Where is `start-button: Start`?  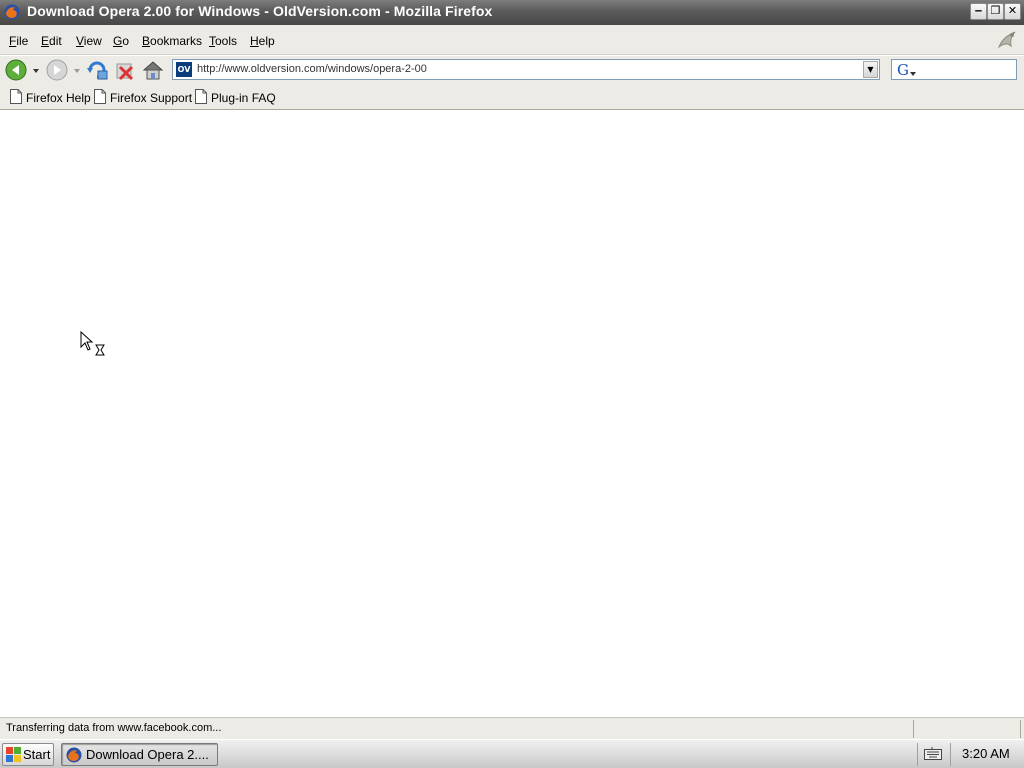 start-button: Start is located at coordinates (28, 754).